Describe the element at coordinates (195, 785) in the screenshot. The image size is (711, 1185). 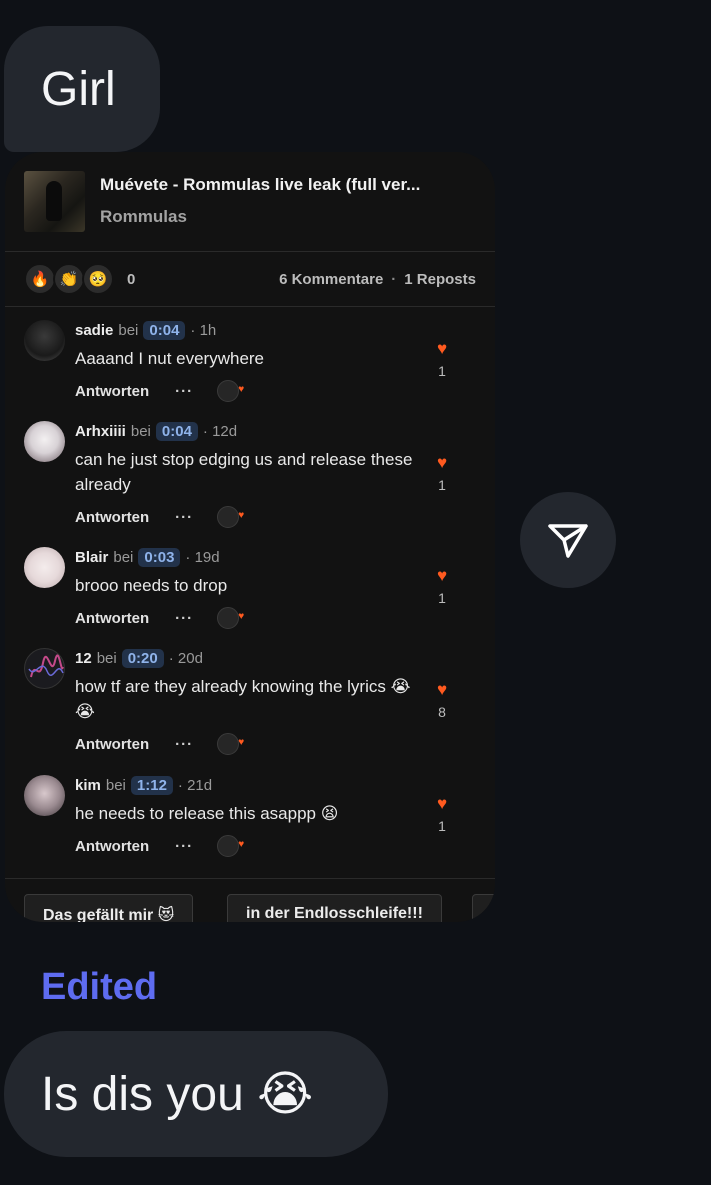
I see `comment-age: · 21d` at that location.